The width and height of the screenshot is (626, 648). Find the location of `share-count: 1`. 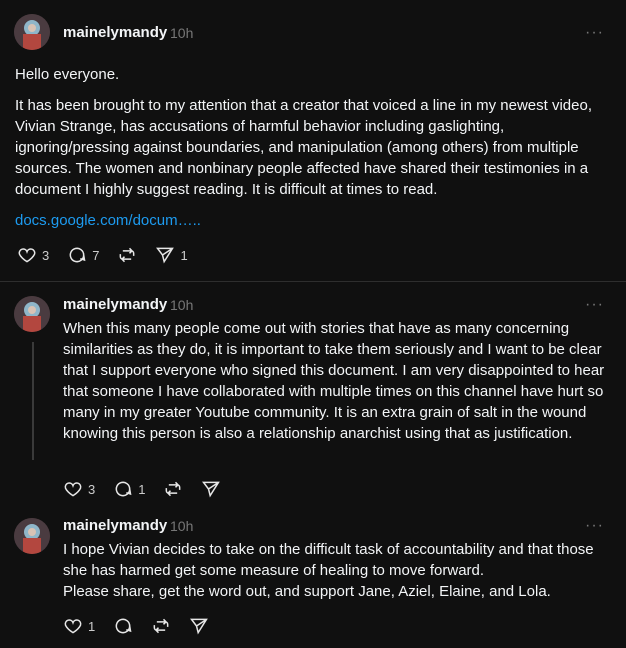

share-count: 1 is located at coordinates (184, 255).